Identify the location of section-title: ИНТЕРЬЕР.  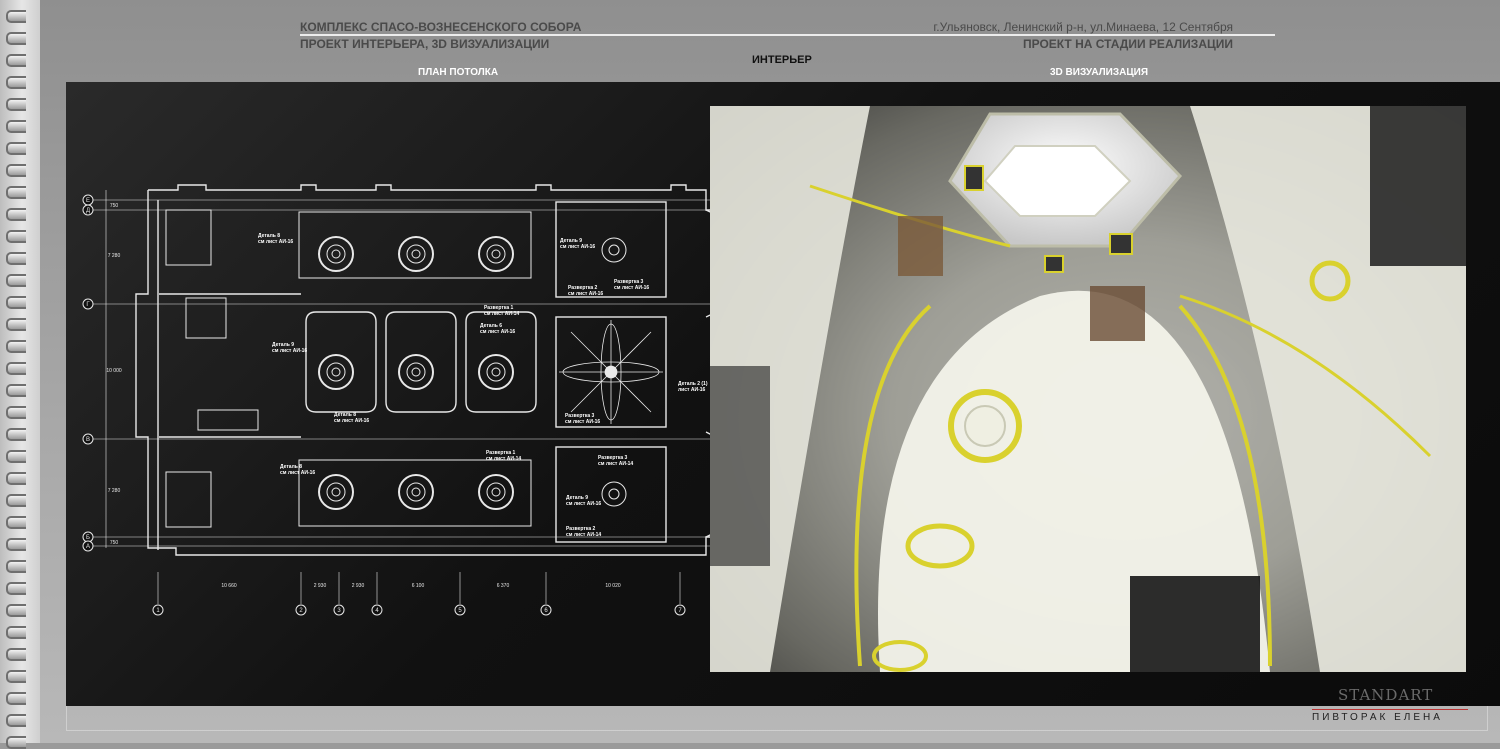
(782, 60).